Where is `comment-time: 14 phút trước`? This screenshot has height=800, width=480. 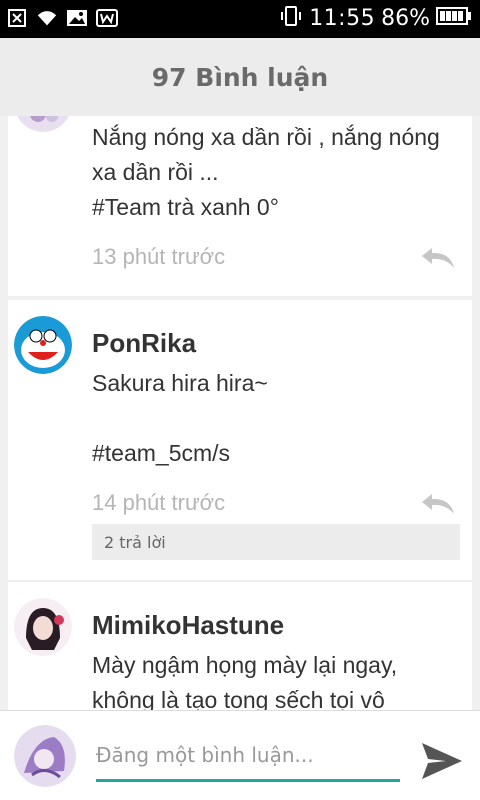 comment-time: 14 phút trước is located at coordinates (159, 502).